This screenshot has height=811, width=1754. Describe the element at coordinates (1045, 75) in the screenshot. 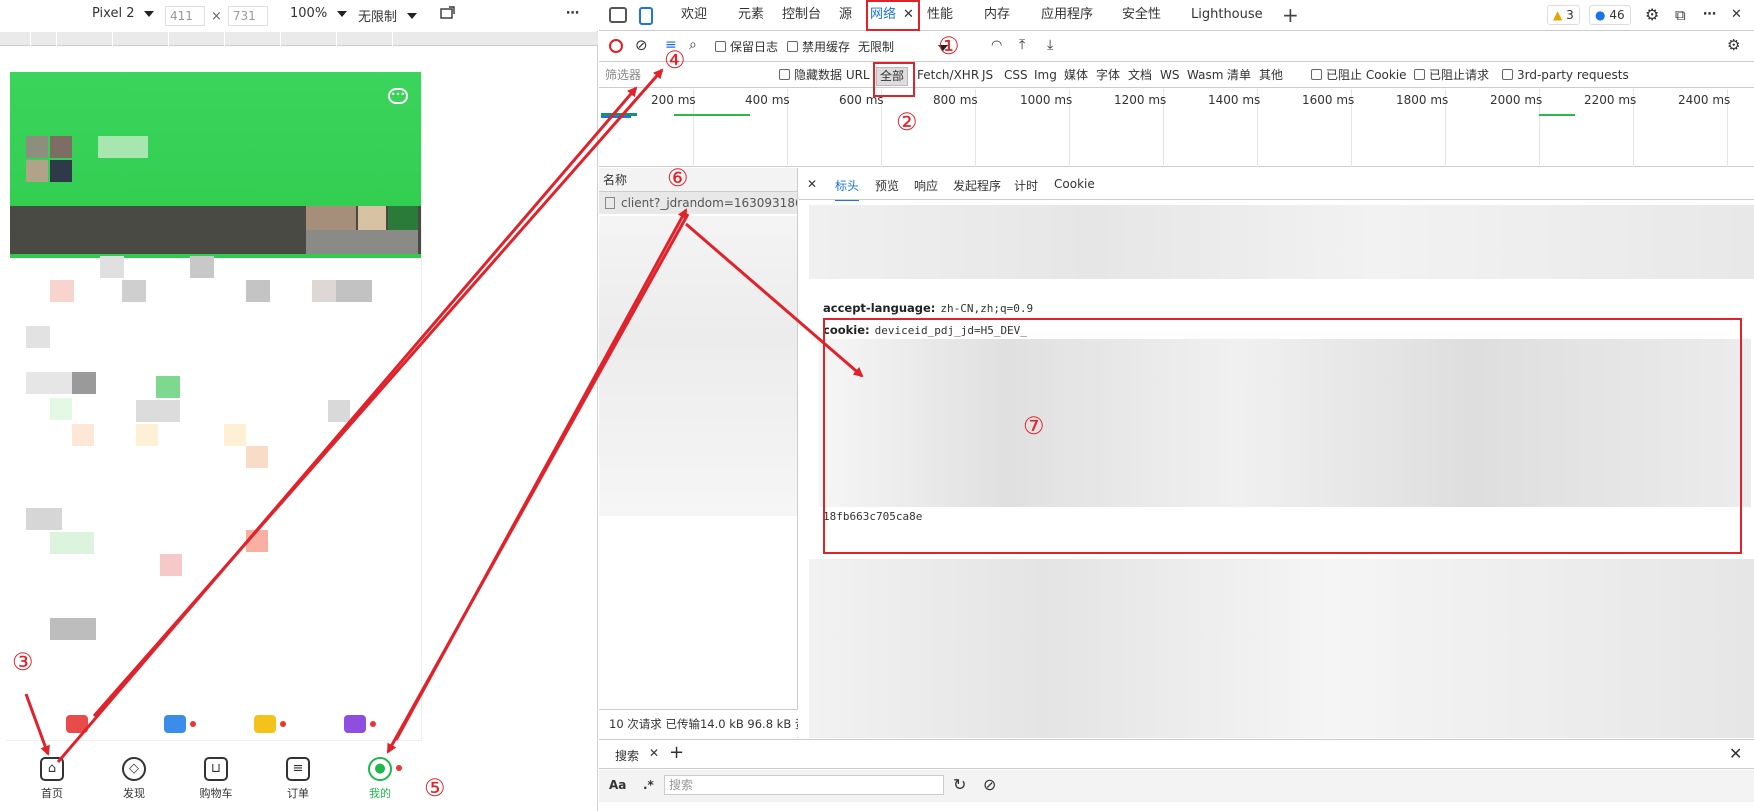

I see `filter-type-img: Img` at that location.